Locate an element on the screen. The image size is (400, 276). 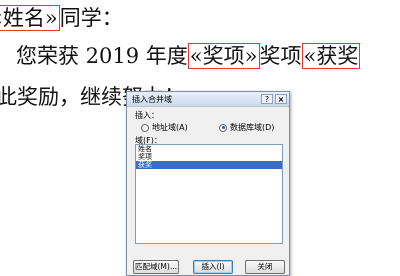
insert-button: 插入(I) is located at coordinates (213, 267).